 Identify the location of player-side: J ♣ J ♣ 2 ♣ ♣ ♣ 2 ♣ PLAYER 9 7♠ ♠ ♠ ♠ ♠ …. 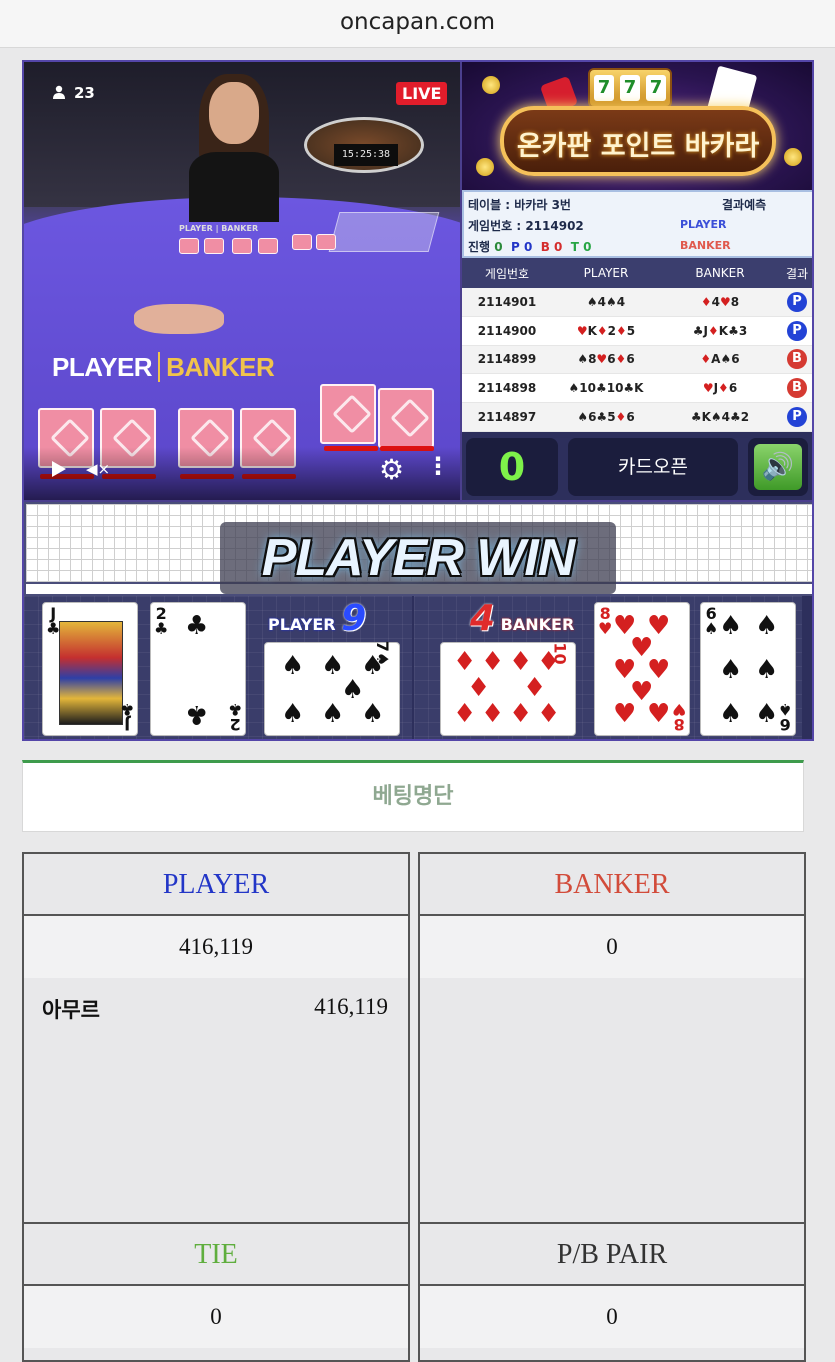
(218, 667).